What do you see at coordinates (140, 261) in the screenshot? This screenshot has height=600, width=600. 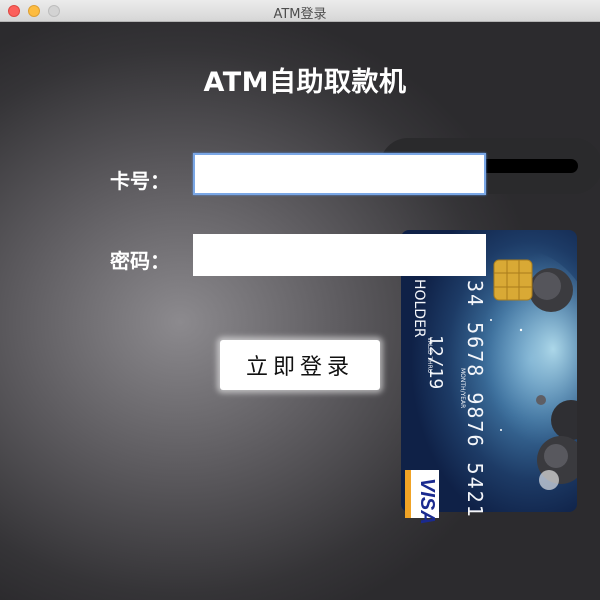 I see `password-label: 密码：` at bounding box center [140, 261].